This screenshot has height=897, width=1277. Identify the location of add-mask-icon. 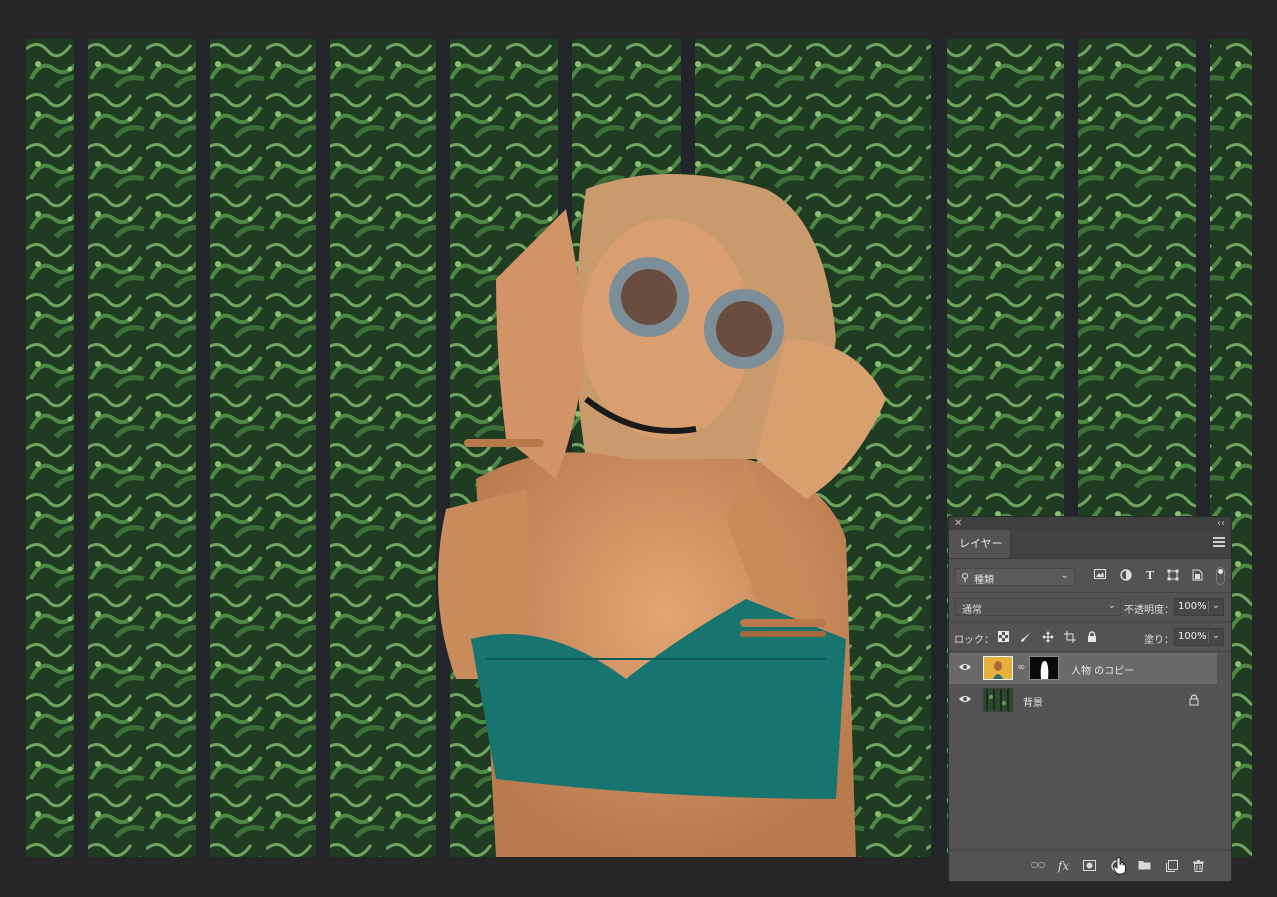
(1089, 866).